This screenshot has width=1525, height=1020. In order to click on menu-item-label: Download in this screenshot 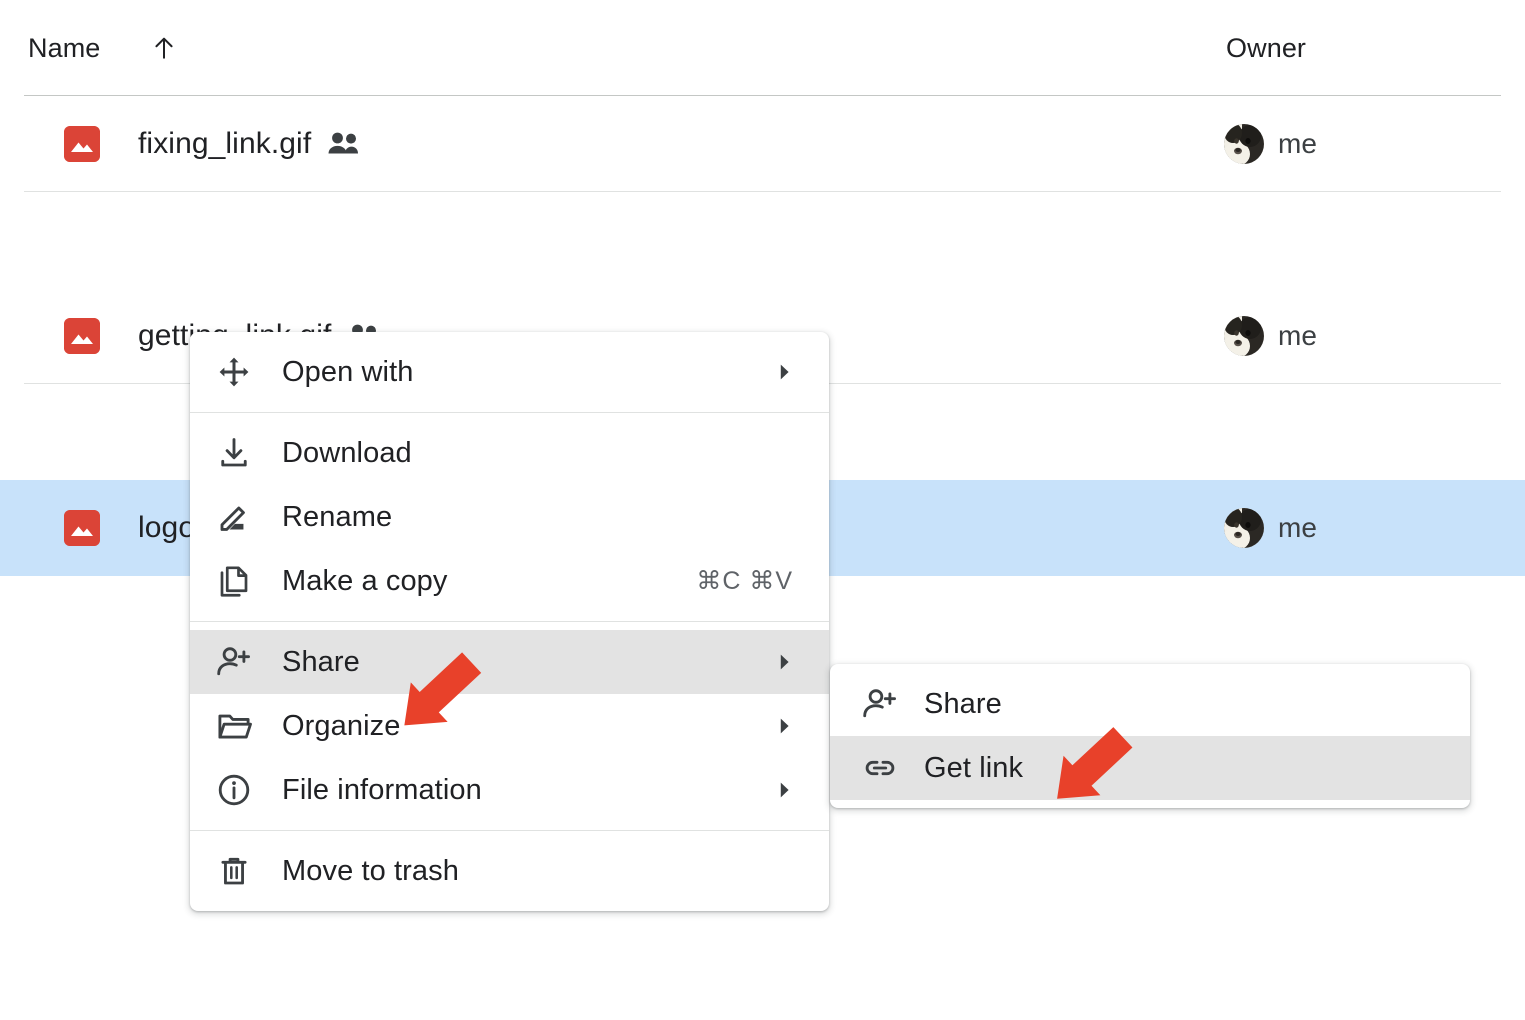, I will do `click(347, 452)`.